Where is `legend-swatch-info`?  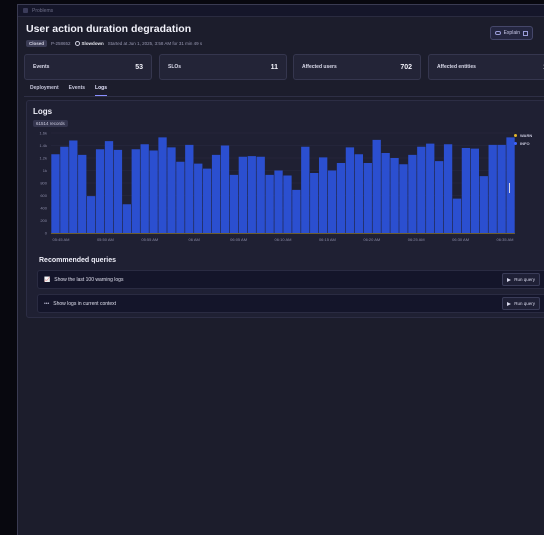 legend-swatch-info is located at coordinates (515, 143).